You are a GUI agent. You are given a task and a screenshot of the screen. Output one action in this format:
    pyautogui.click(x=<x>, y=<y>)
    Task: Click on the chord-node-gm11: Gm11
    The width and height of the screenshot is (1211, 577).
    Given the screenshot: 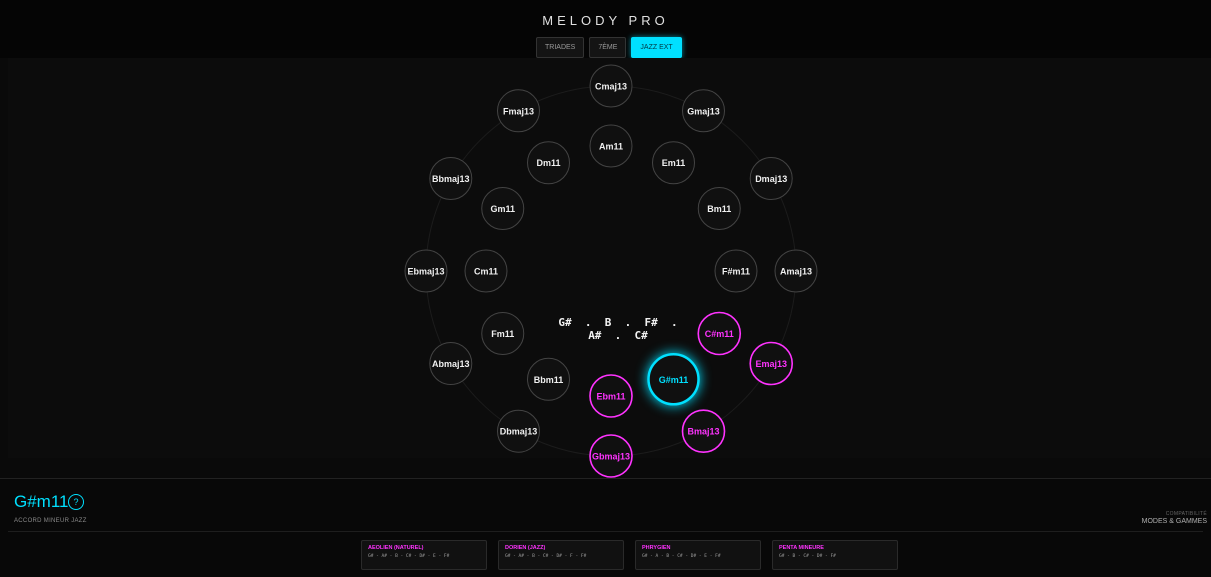 What is the action you would take?
    pyautogui.click(x=503, y=208)
    